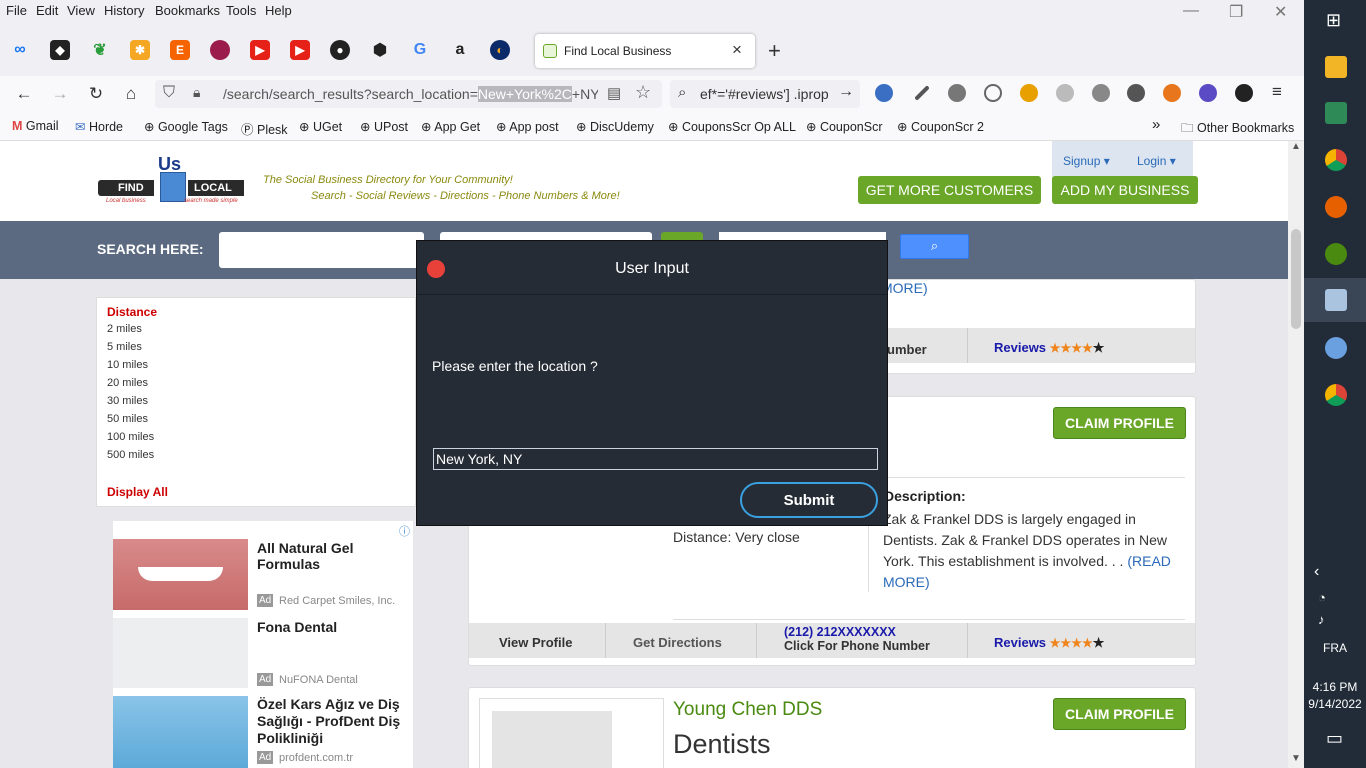 This screenshot has width=1366, height=768. What do you see at coordinates (1236, 12) in the screenshot?
I see `restore-icon: ❐` at bounding box center [1236, 12].